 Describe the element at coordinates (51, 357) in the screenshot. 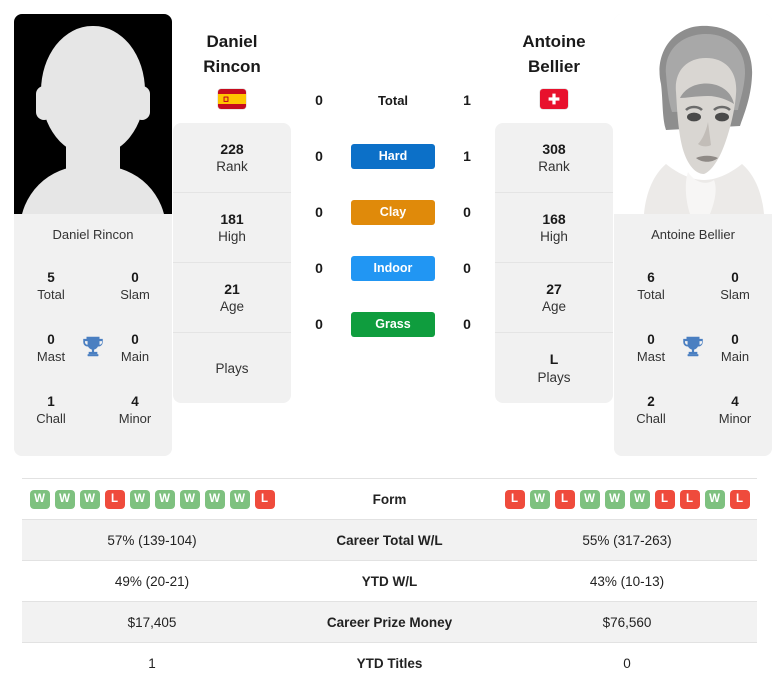

I see `left-titles-mast-label: Mast` at that location.